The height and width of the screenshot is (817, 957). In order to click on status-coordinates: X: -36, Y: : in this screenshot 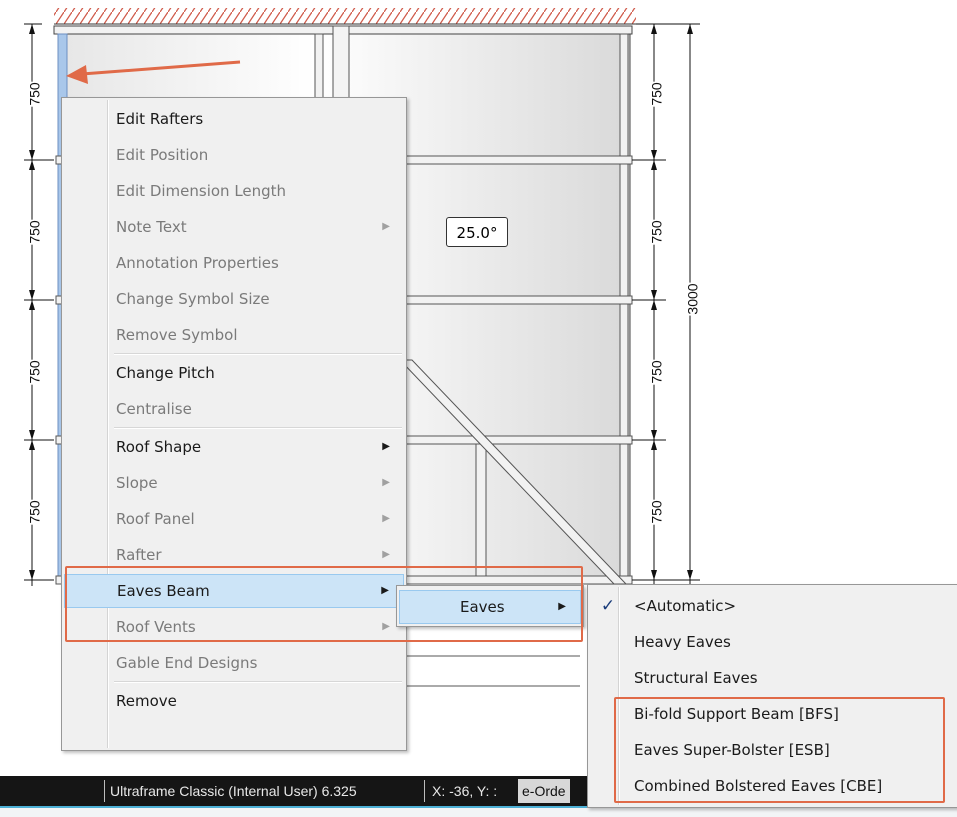, I will do `click(465, 791)`.